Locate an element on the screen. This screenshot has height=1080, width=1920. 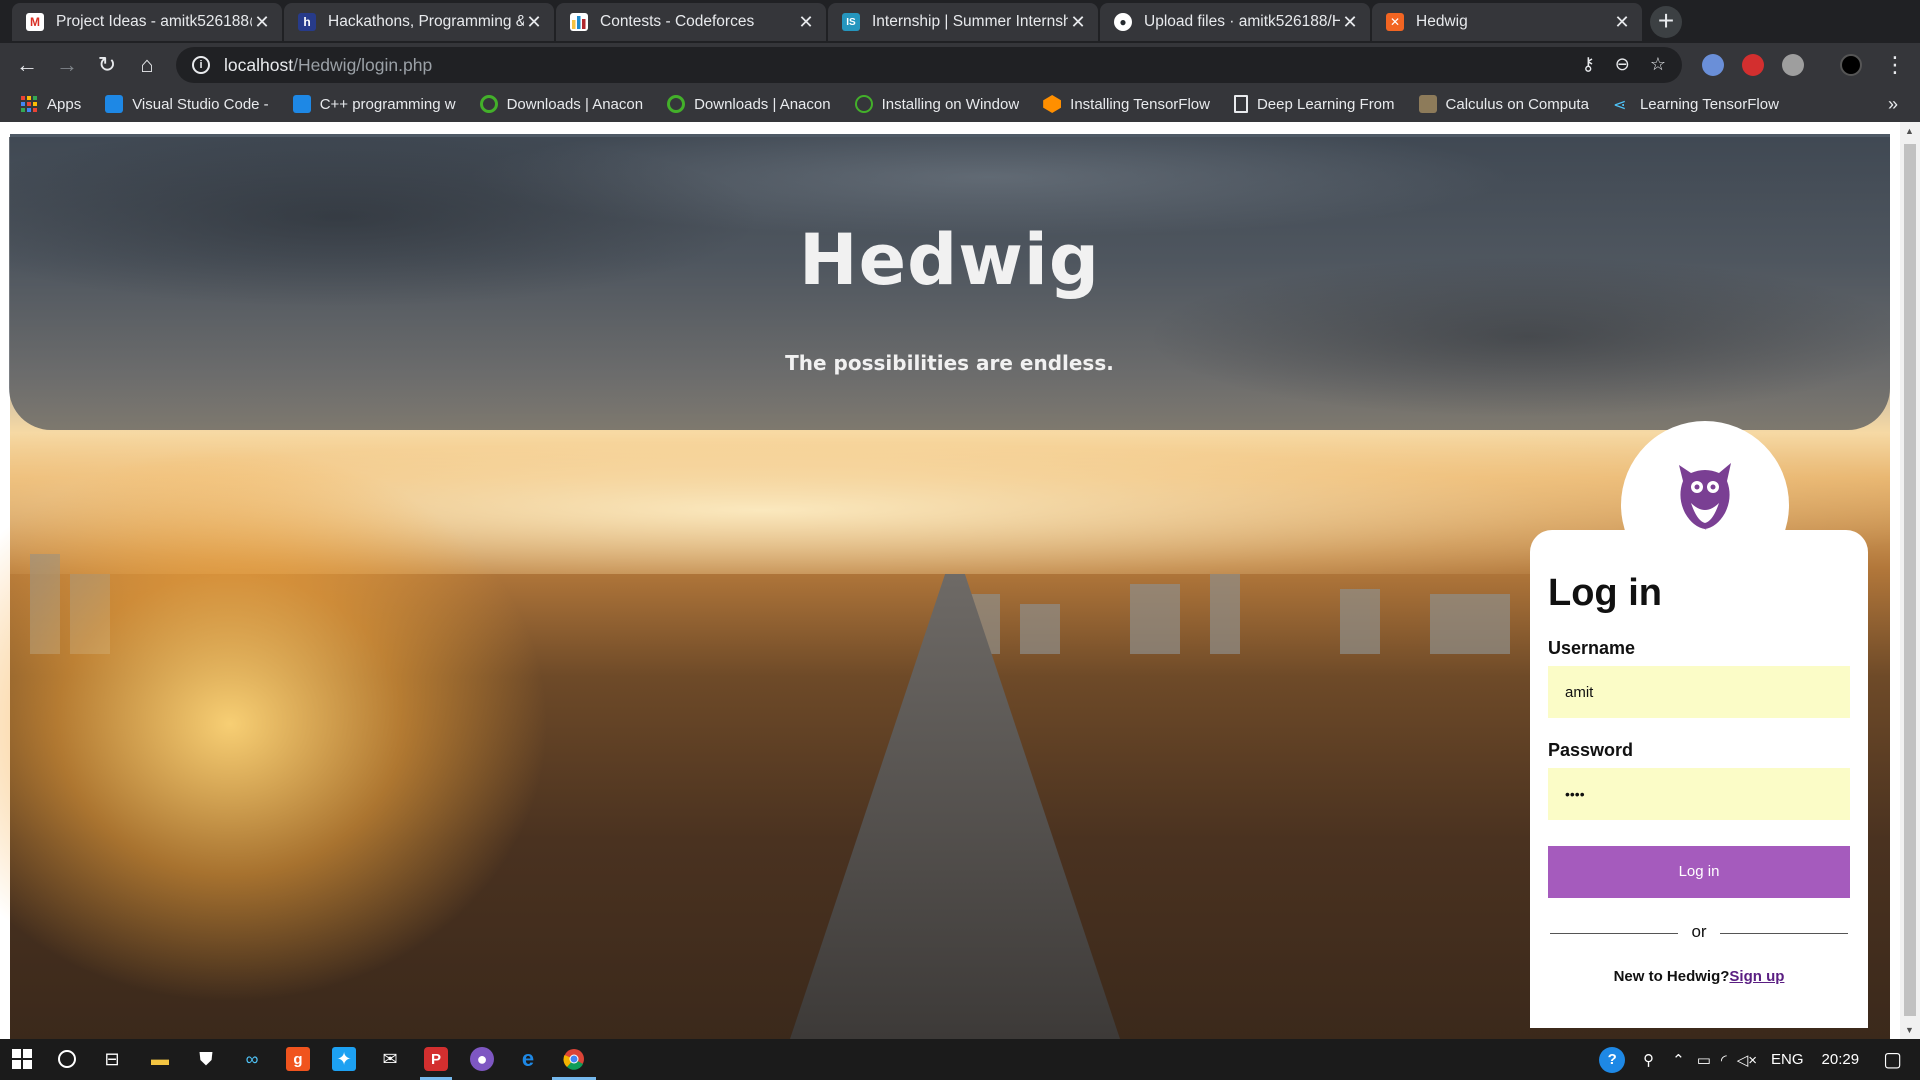
bookmark-learning-tensorflow: ⋖ Learning TensorFlow is located at coordinates (1696, 105).